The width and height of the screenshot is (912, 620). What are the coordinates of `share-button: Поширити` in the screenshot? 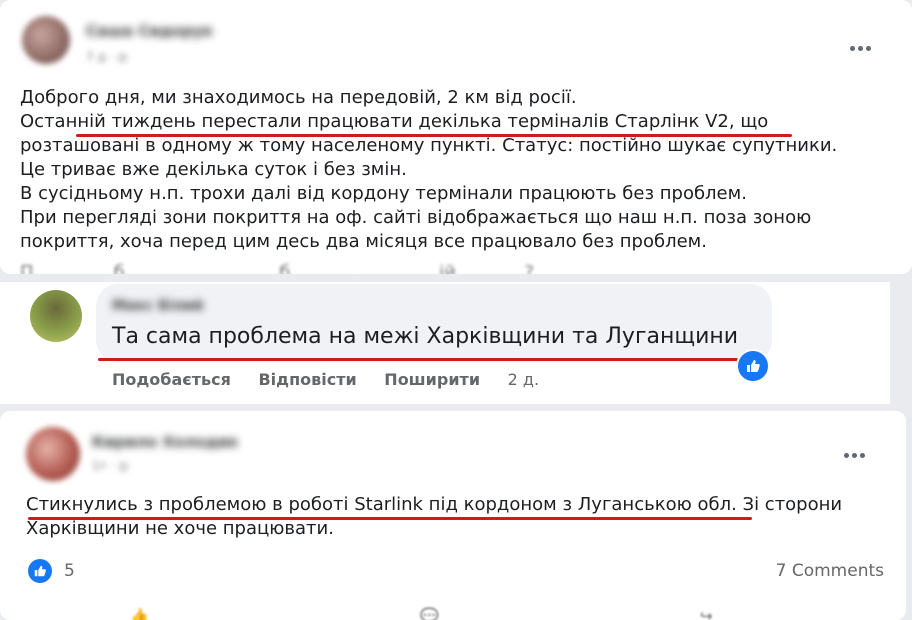 It's located at (432, 379).